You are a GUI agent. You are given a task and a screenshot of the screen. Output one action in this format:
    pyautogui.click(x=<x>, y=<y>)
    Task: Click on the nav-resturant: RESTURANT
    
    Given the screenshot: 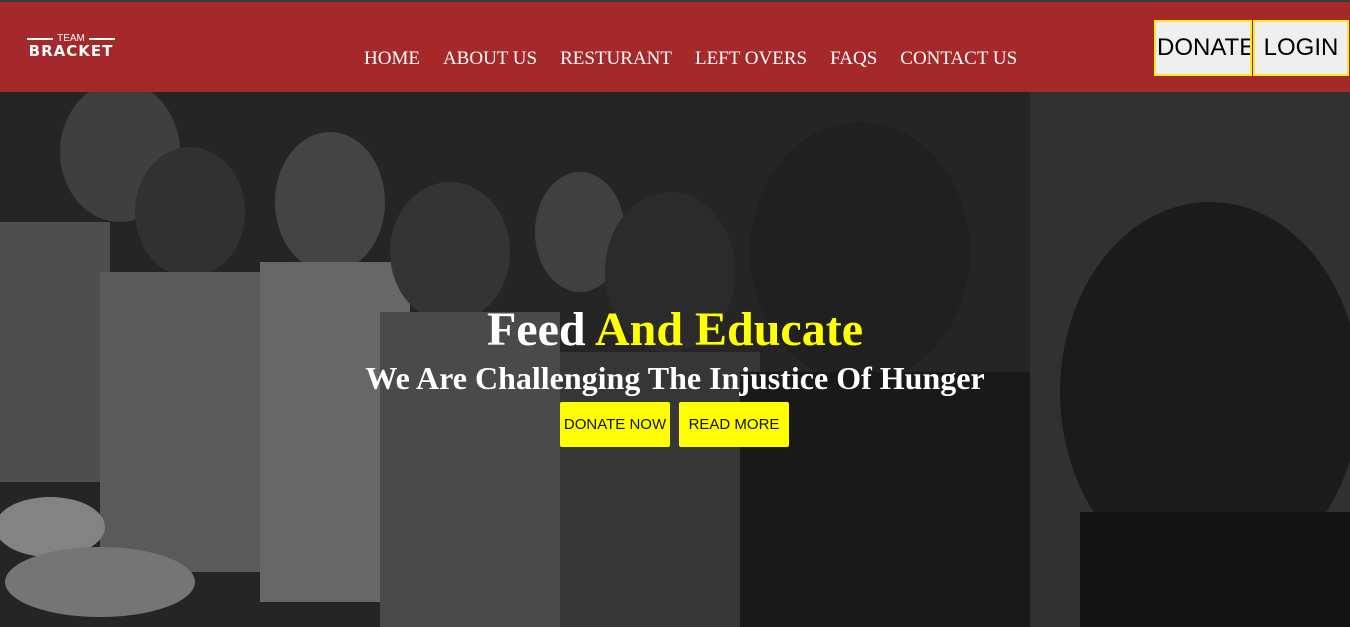 What is the action you would take?
    pyautogui.click(x=616, y=59)
    